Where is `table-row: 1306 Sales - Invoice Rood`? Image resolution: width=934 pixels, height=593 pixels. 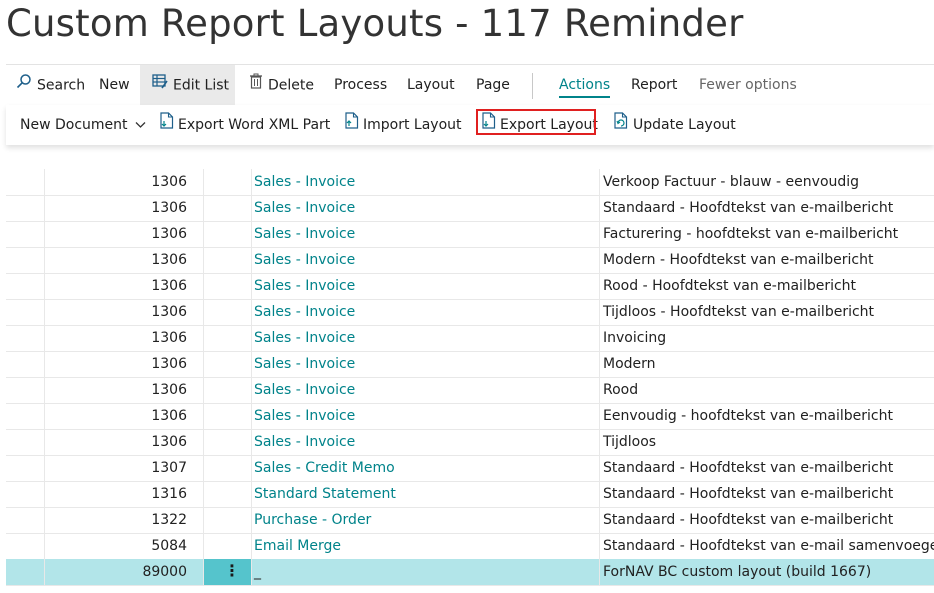
table-row: 1306 Sales - Invoice Rood is located at coordinates (470, 390).